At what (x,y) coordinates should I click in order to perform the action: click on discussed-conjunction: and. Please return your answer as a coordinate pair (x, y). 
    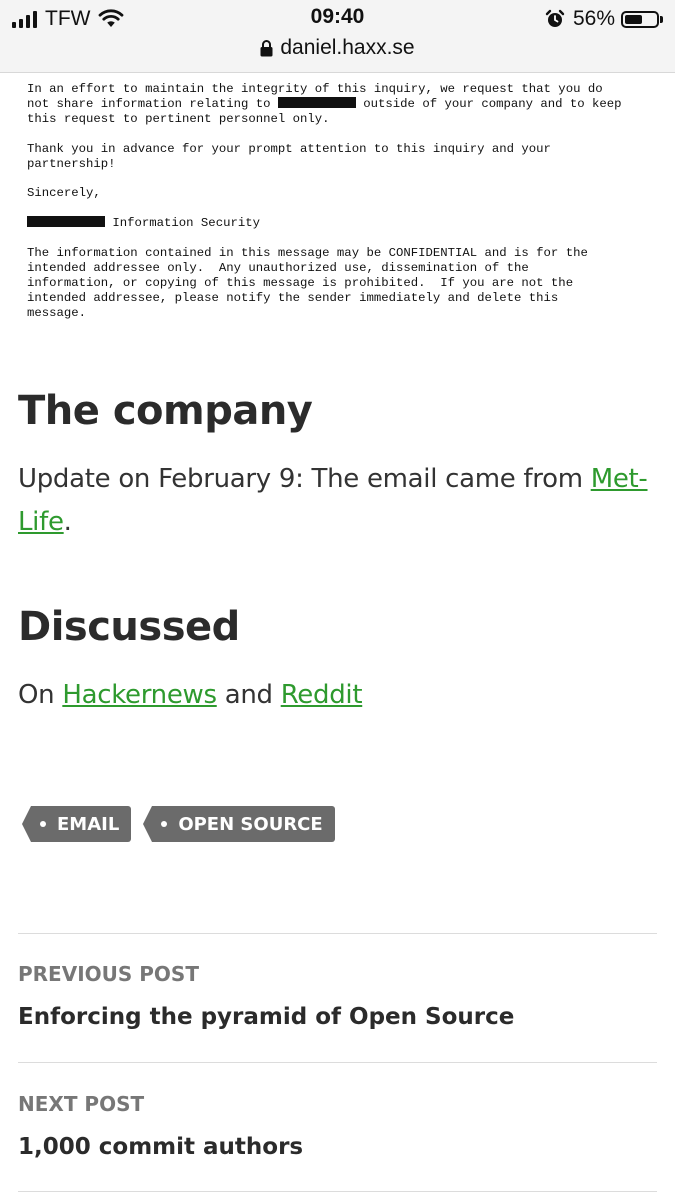
    Looking at the image, I should click on (248, 695).